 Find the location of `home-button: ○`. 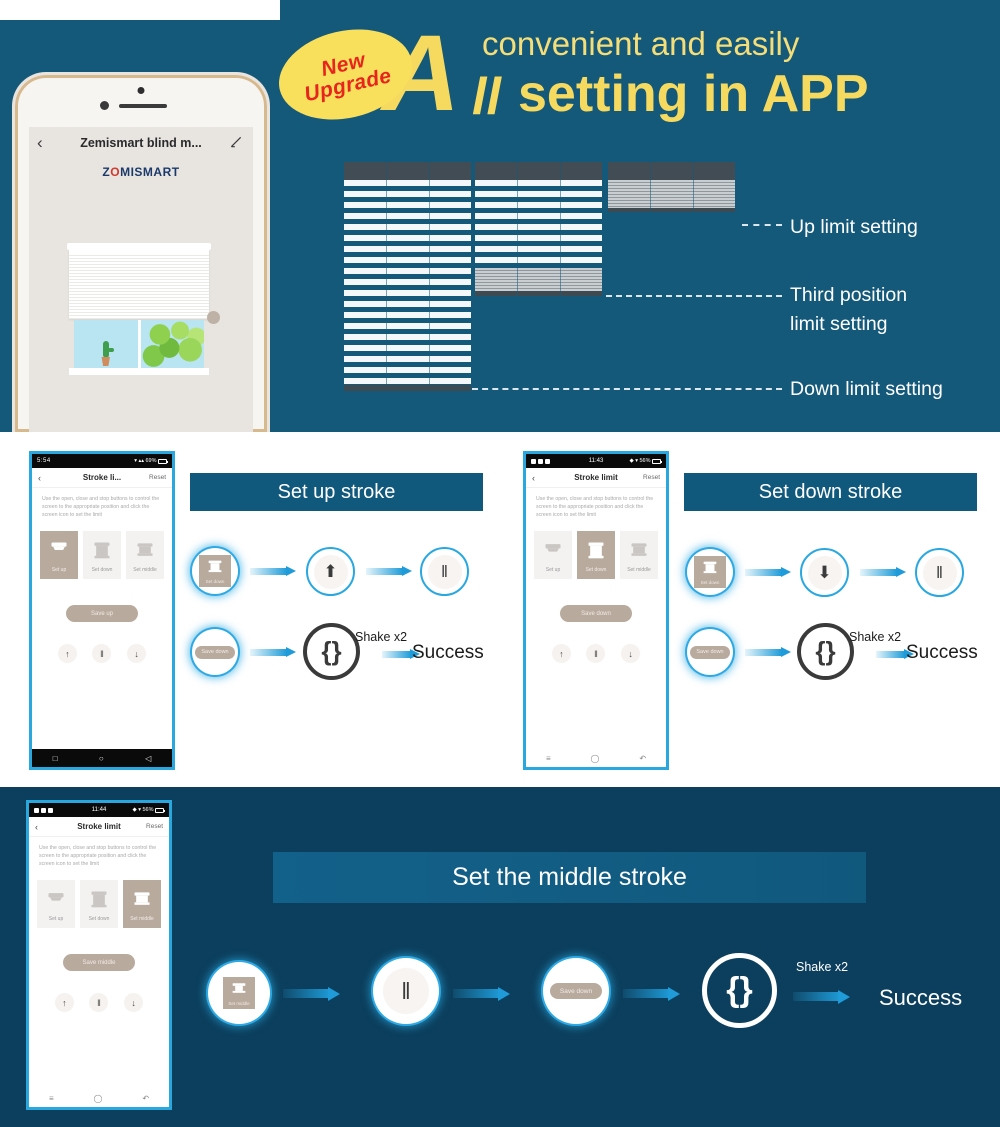

home-button: ○ is located at coordinates (101, 758).